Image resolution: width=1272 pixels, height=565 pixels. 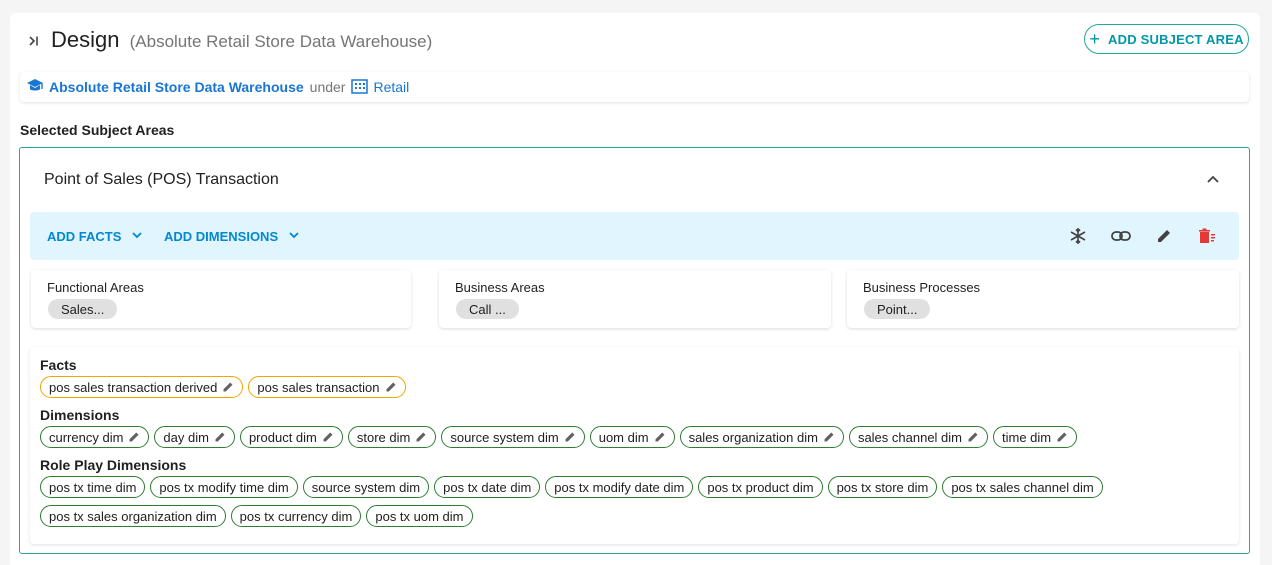 I want to click on add-subject-area-button: + ADD SUBJECT AREA, so click(x=1166, y=39).